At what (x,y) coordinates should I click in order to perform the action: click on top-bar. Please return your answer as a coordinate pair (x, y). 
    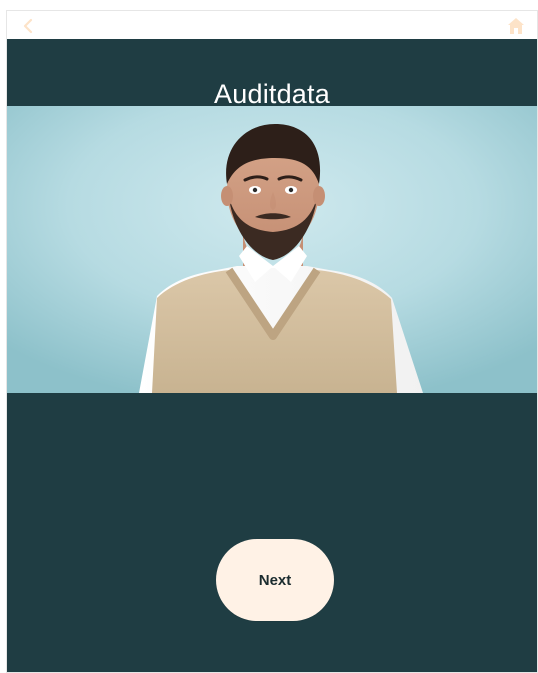
    Looking at the image, I should click on (272, 25).